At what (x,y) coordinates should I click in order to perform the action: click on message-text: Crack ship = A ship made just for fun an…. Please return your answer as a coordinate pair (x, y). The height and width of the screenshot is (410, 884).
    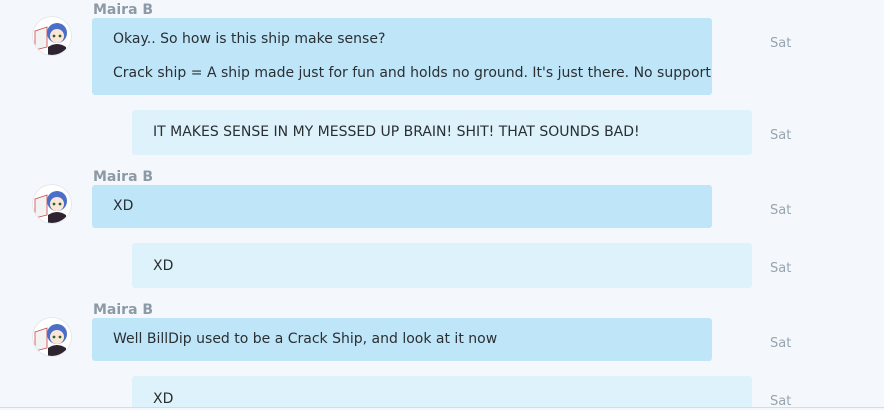
    Looking at the image, I should click on (412, 73).